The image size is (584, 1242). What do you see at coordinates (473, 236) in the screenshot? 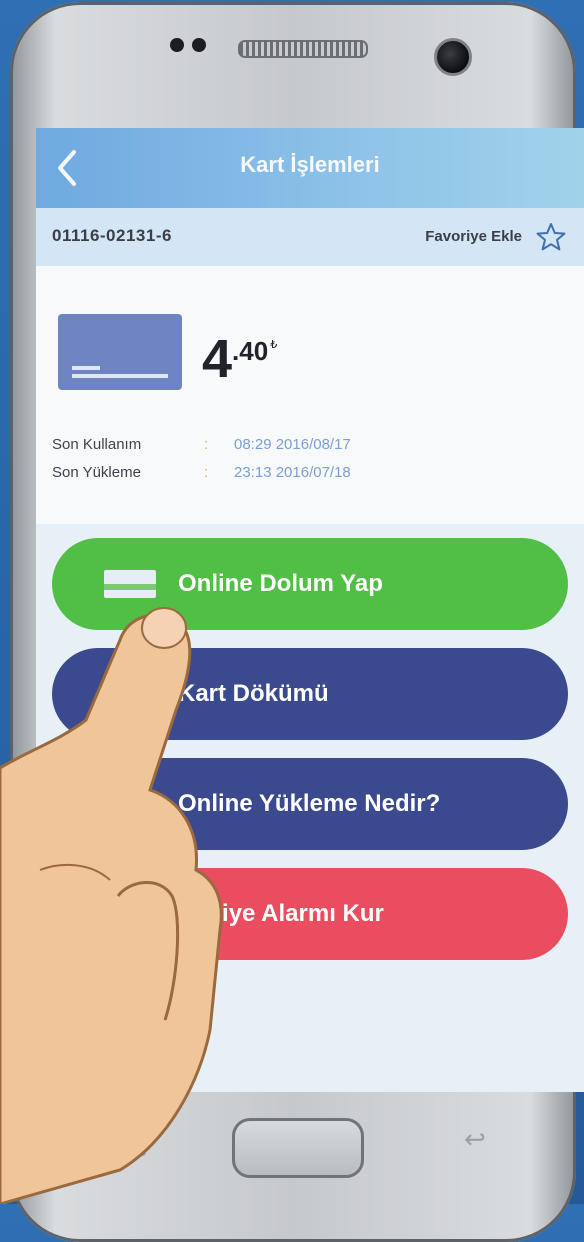
I see `add-favorite-link: Favoriye Ekle` at bounding box center [473, 236].